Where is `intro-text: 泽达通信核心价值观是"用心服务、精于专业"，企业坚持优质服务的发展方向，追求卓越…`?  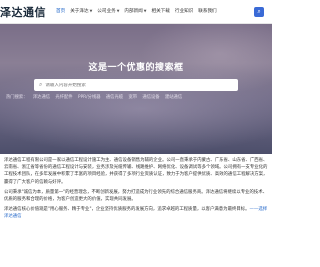 intro-text: 泽达通信核心价值观是"用心服务、精于专业"，企业坚持优质服务的发展方向，追求卓越… is located at coordinates (127, 210).